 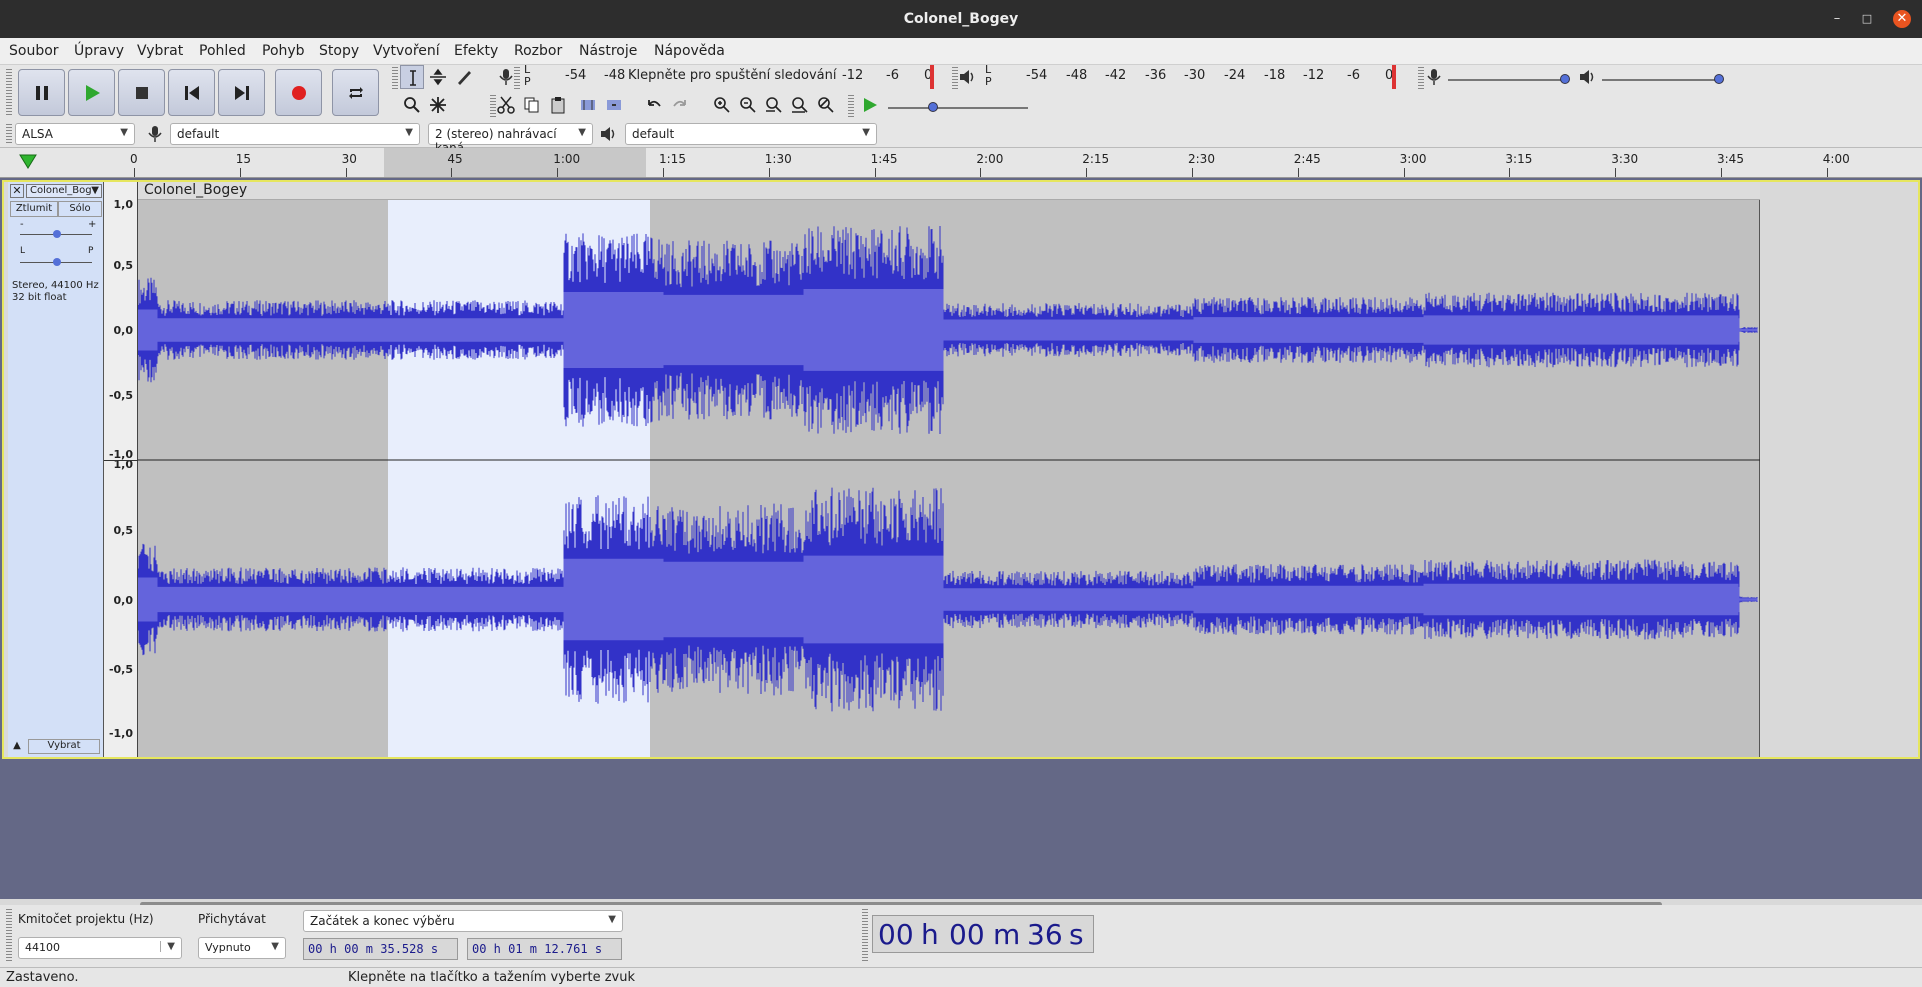 What do you see at coordinates (1116, 75) in the screenshot?
I see `play-meter-tick: -42` at bounding box center [1116, 75].